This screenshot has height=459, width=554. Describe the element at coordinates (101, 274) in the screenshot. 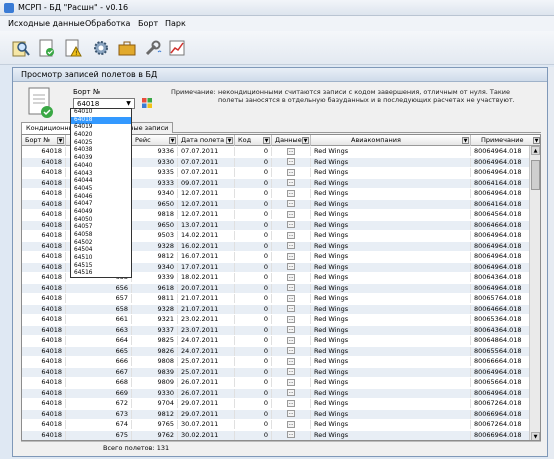

I see `dropdown-item: 64516` at that location.